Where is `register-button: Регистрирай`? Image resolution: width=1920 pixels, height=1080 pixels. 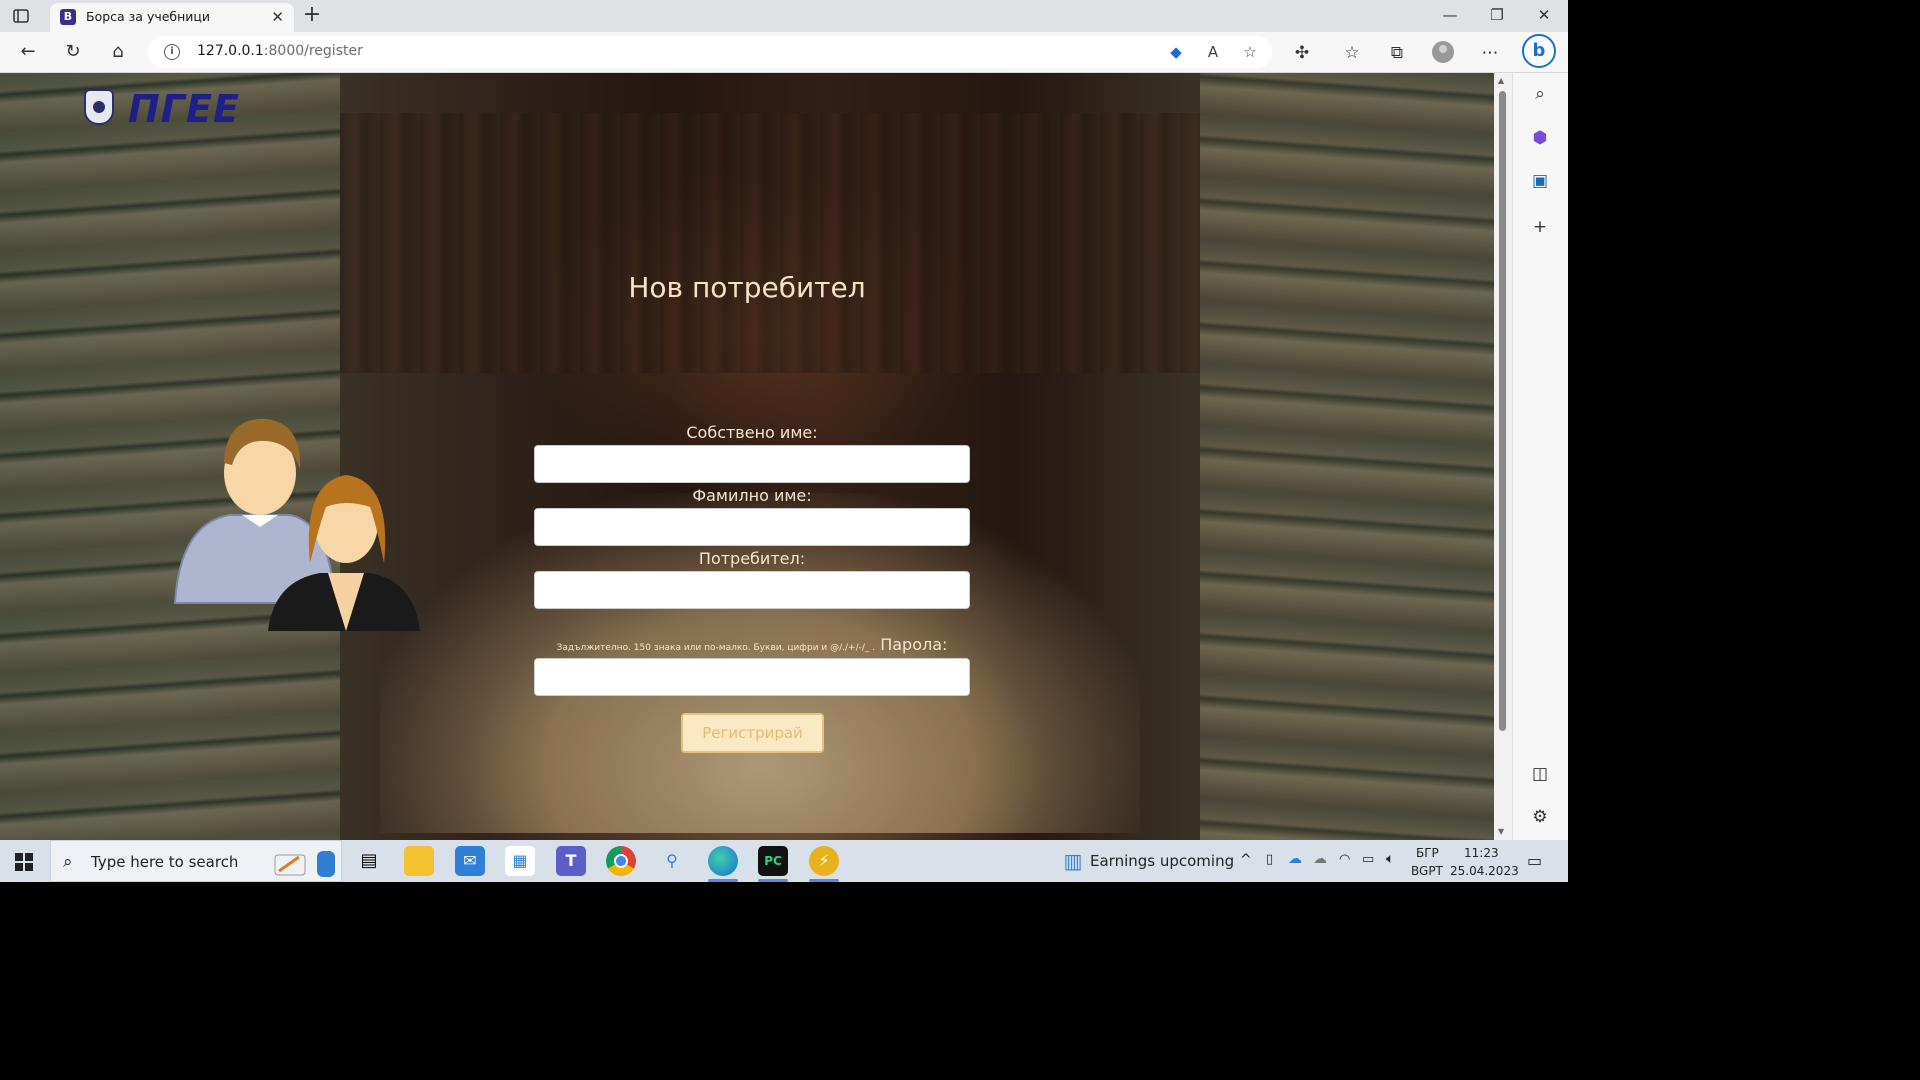
register-button: Регистрирай is located at coordinates (752, 733).